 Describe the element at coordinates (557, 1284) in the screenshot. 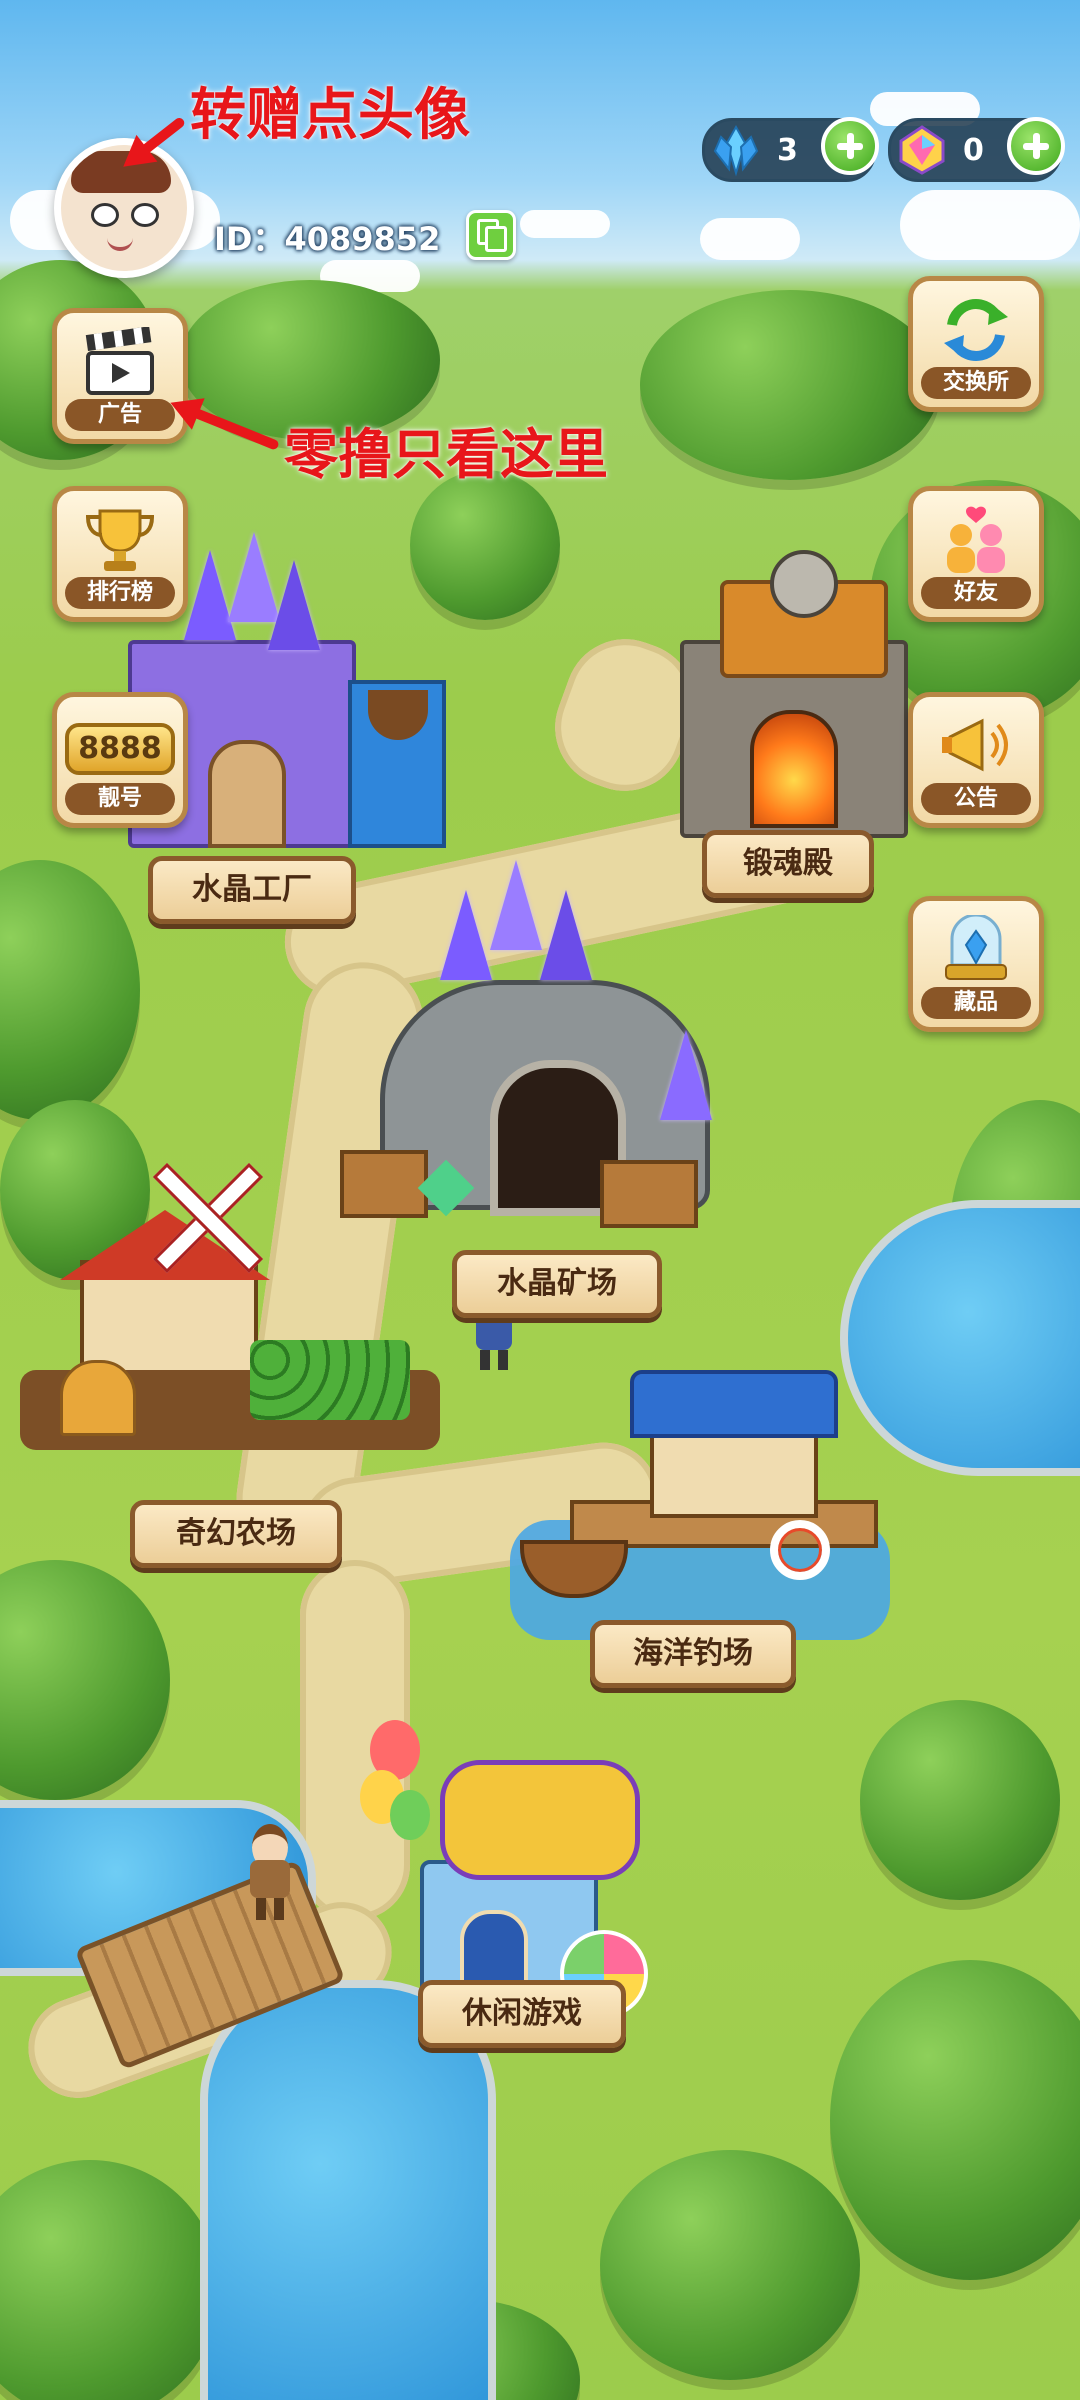

I see `location-label-crystal-mine: 水晶矿场` at that location.